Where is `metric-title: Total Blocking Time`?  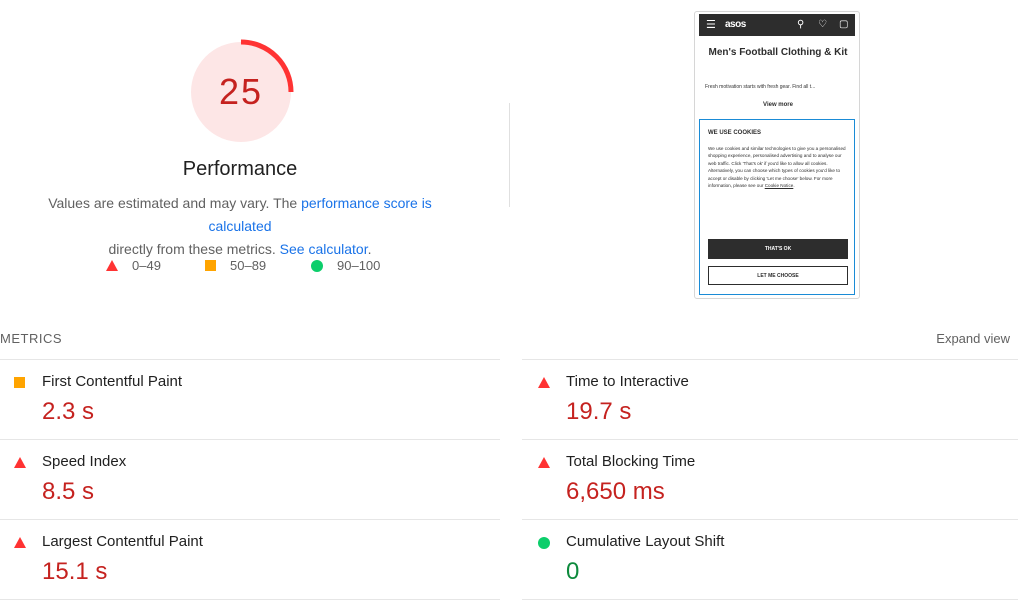
metric-title: Total Blocking Time is located at coordinates (631, 461).